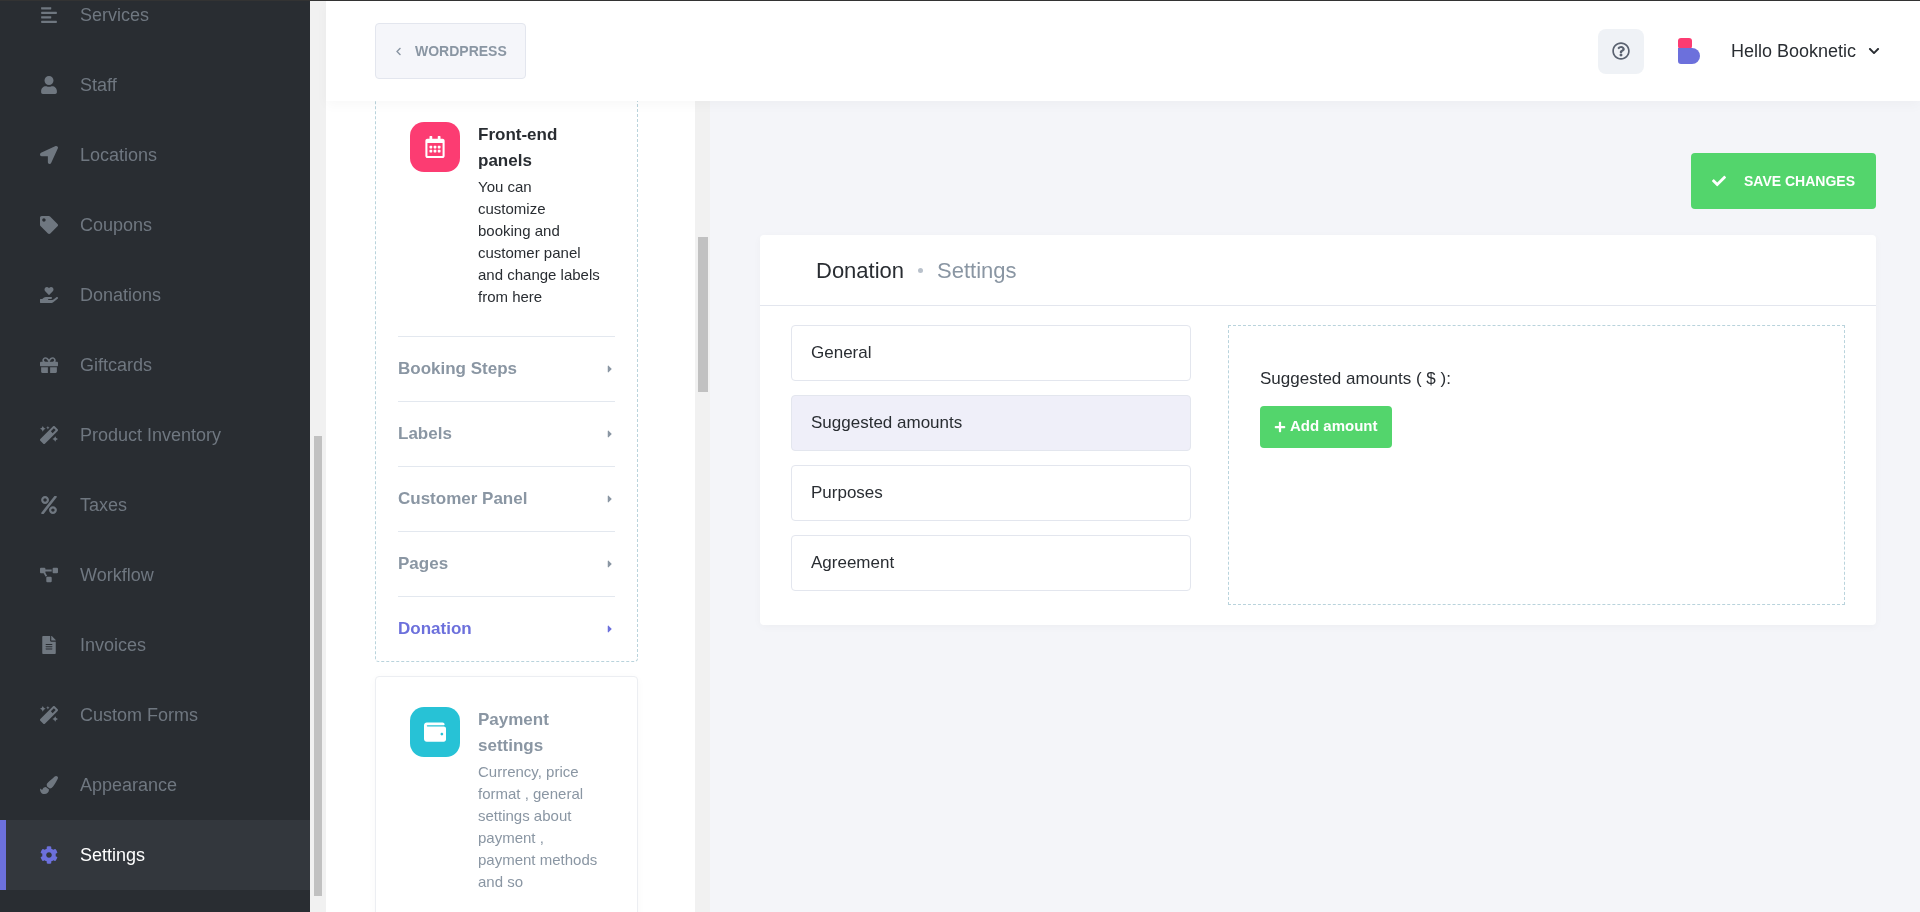  I want to click on save-changes-button: SAVE CHANGES, so click(1783, 181).